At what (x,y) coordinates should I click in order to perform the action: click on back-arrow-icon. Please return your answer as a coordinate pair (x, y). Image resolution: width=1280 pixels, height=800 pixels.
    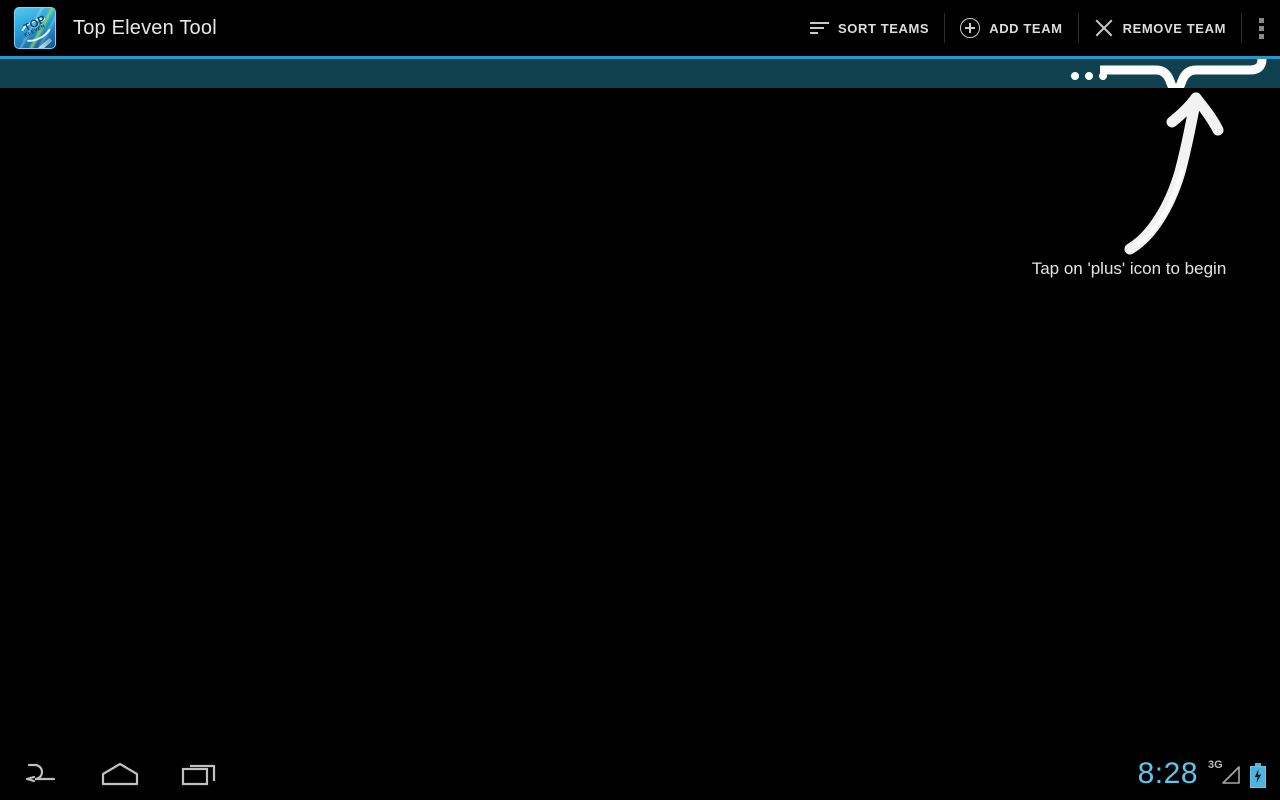
    Looking at the image, I should click on (40, 773).